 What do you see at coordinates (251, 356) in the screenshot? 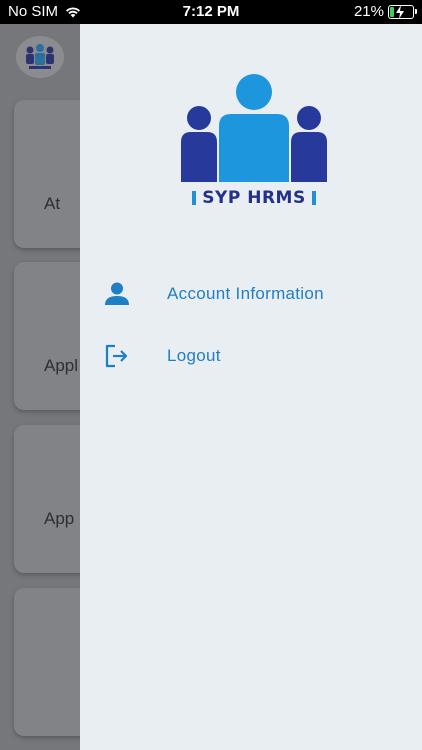
I see `menu-item-logout: Logout` at bounding box center [251, 356].